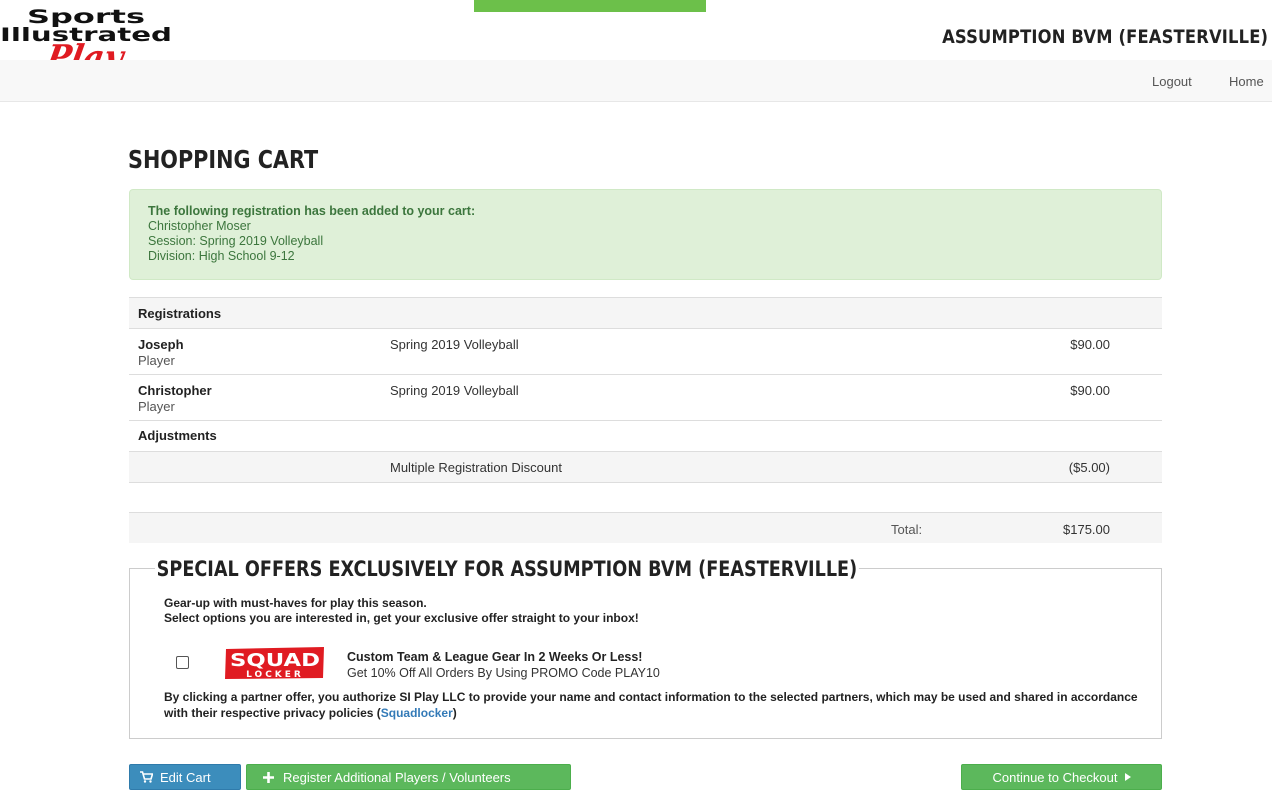 The image size is (1272, 790). I want to click on alert-division: Division: High School 9-12, so click(221, 256).